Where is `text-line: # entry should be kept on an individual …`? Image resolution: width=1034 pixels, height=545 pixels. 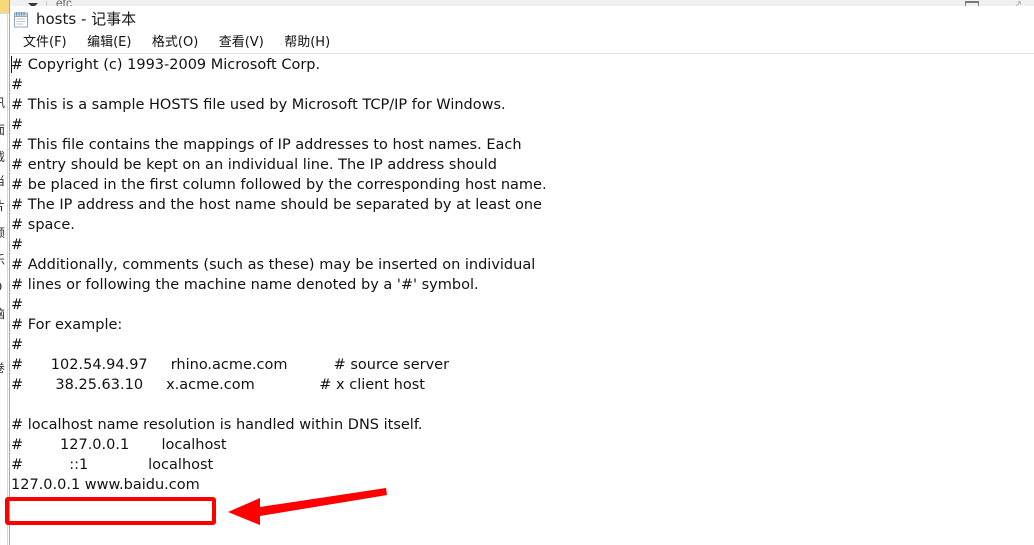
text-line: # entry should be kept on an individual … is located at coordinates (254, 165).